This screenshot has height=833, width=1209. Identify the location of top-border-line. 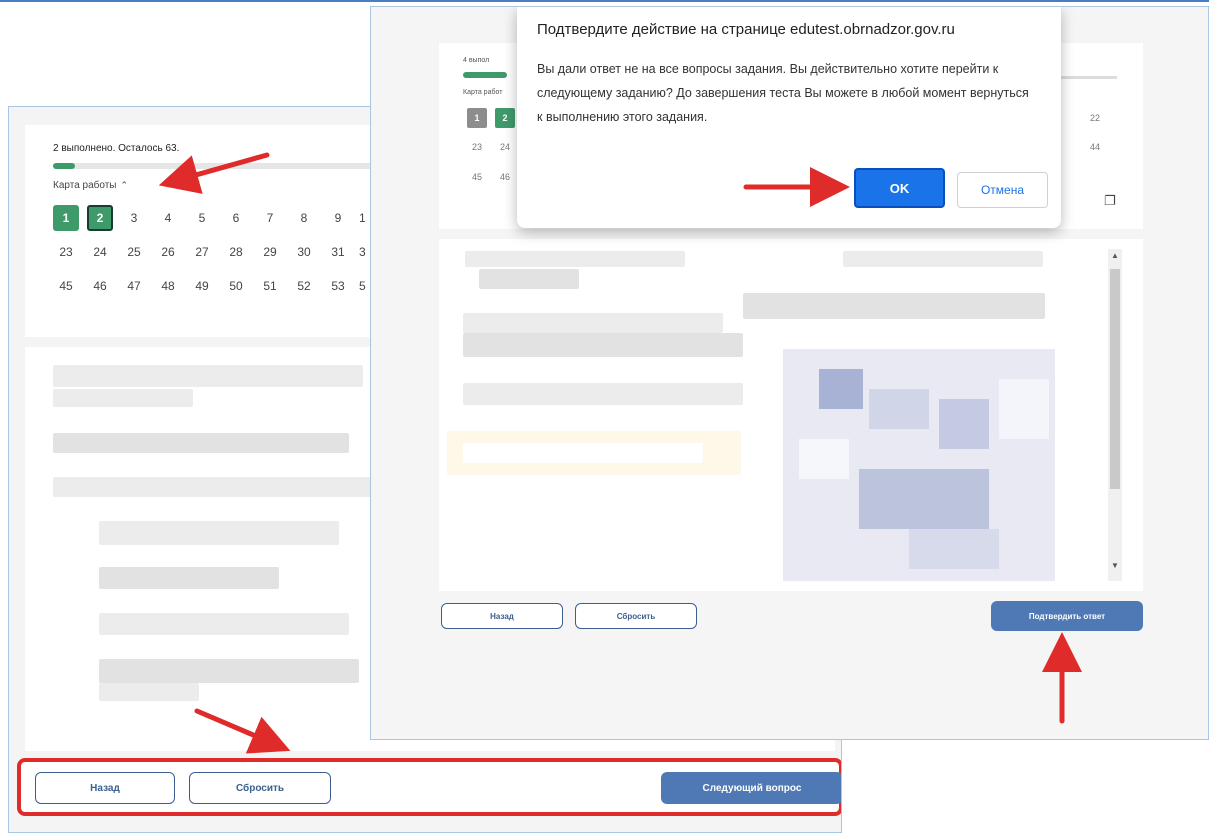
(604, 1).